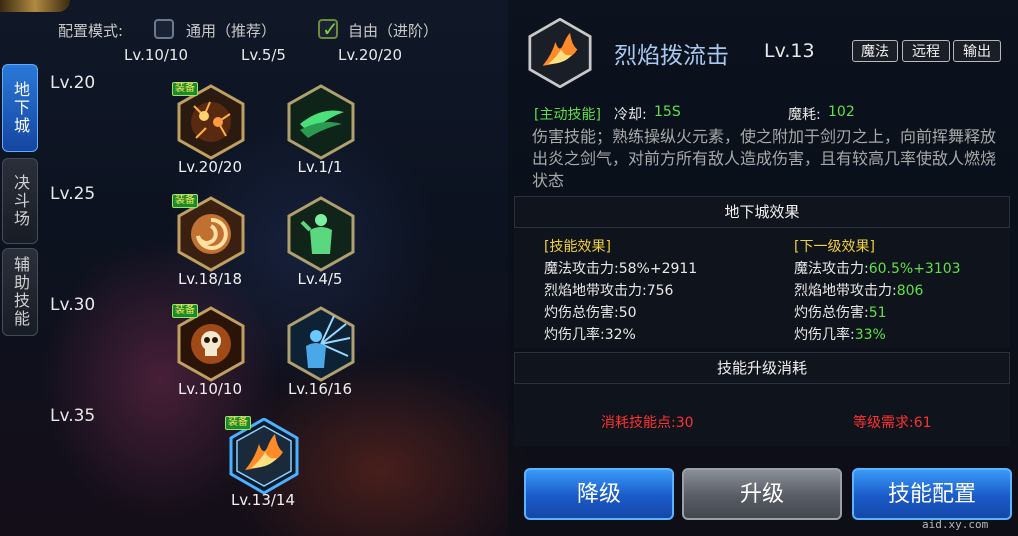 The width and height of the screenshot is (1018, 536). Describe the element at coordinates (210, 389) in the screenshot. I see `skill-level-5: Lv.10/10` at that location.